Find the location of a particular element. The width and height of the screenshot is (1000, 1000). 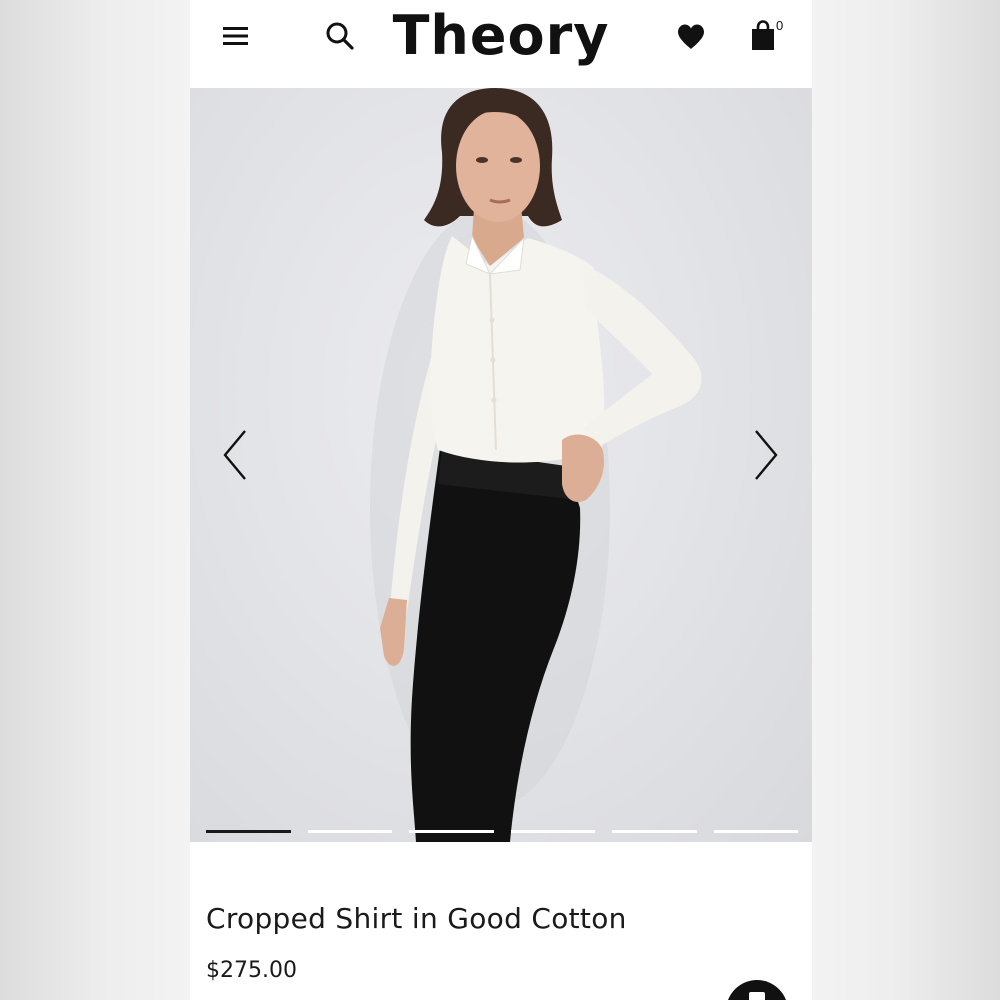

search-button is located at coordinates (340, 36).